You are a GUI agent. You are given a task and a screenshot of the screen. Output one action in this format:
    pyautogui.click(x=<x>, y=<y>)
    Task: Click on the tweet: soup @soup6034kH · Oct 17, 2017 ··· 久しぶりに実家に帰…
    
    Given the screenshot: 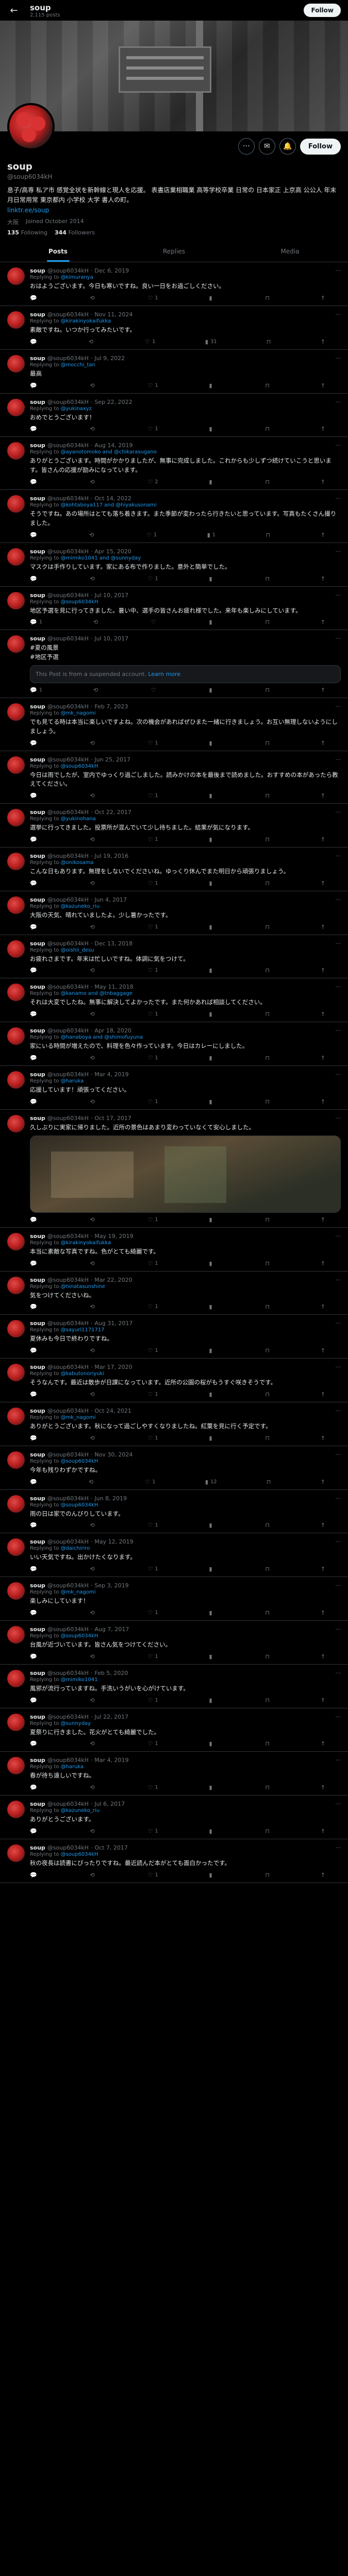 What is the action you would take?
    pyautogui.click(x=174, y=1169)
    